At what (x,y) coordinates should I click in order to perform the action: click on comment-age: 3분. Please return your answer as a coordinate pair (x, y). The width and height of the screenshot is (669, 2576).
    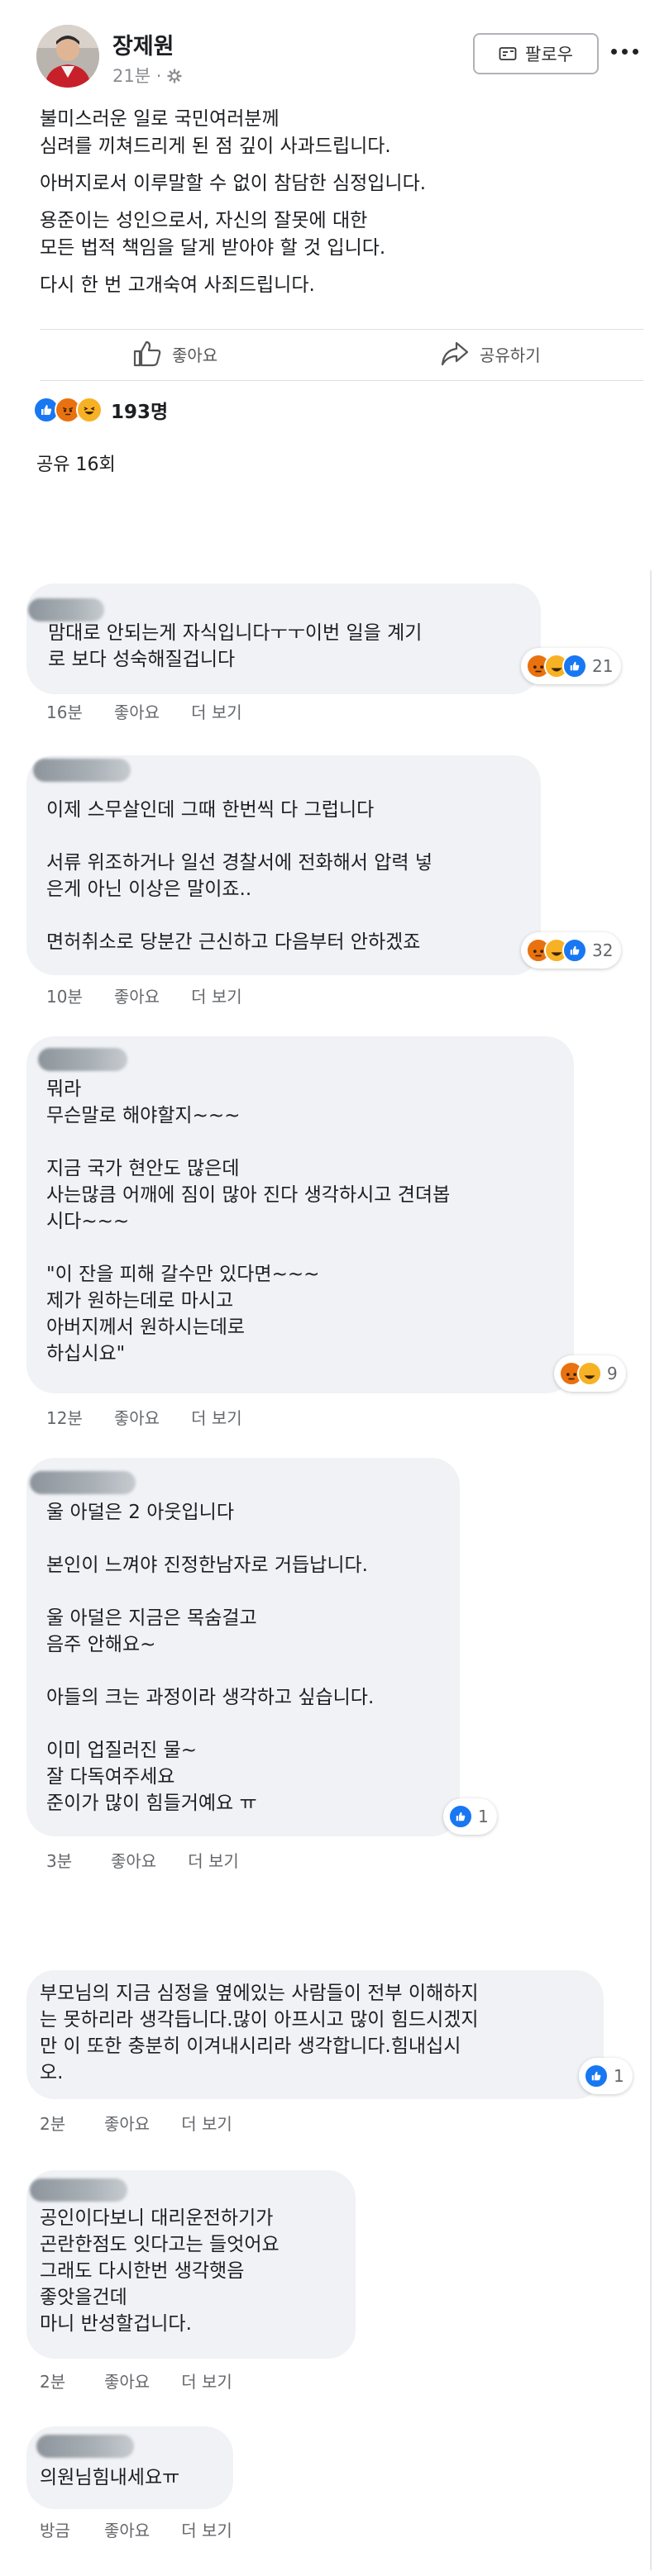
    Looking at the image, I should click on (63, 1860).